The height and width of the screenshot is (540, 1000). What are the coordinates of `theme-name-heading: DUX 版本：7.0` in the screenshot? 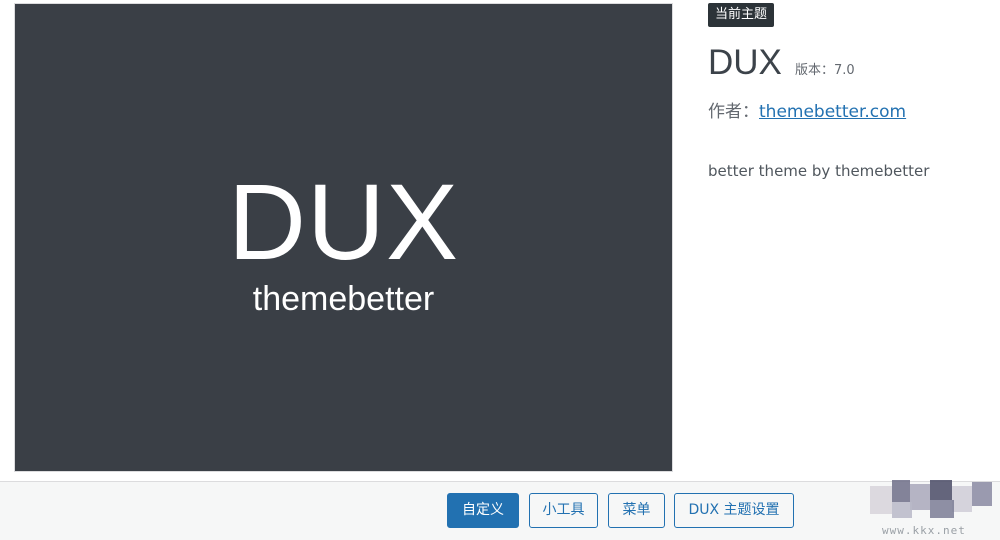 It's located at (781, 63).